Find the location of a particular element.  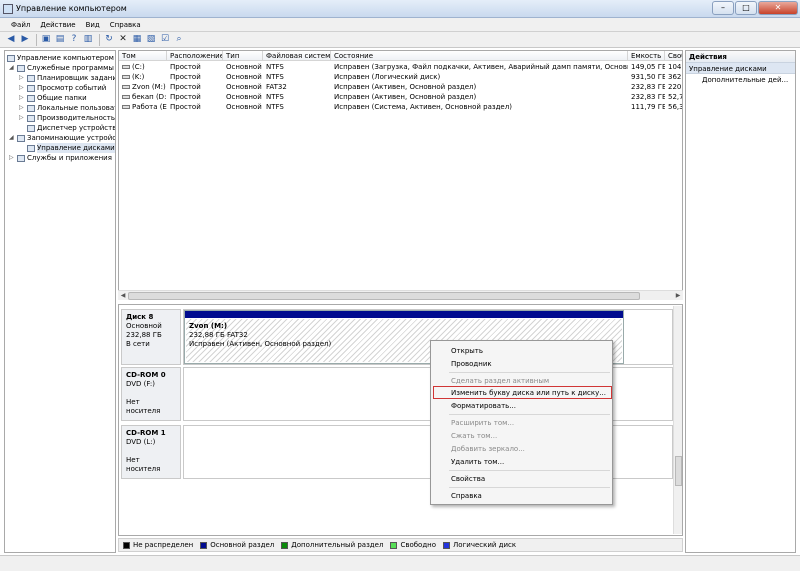

drive-icon is located at coordinates (126, 97).